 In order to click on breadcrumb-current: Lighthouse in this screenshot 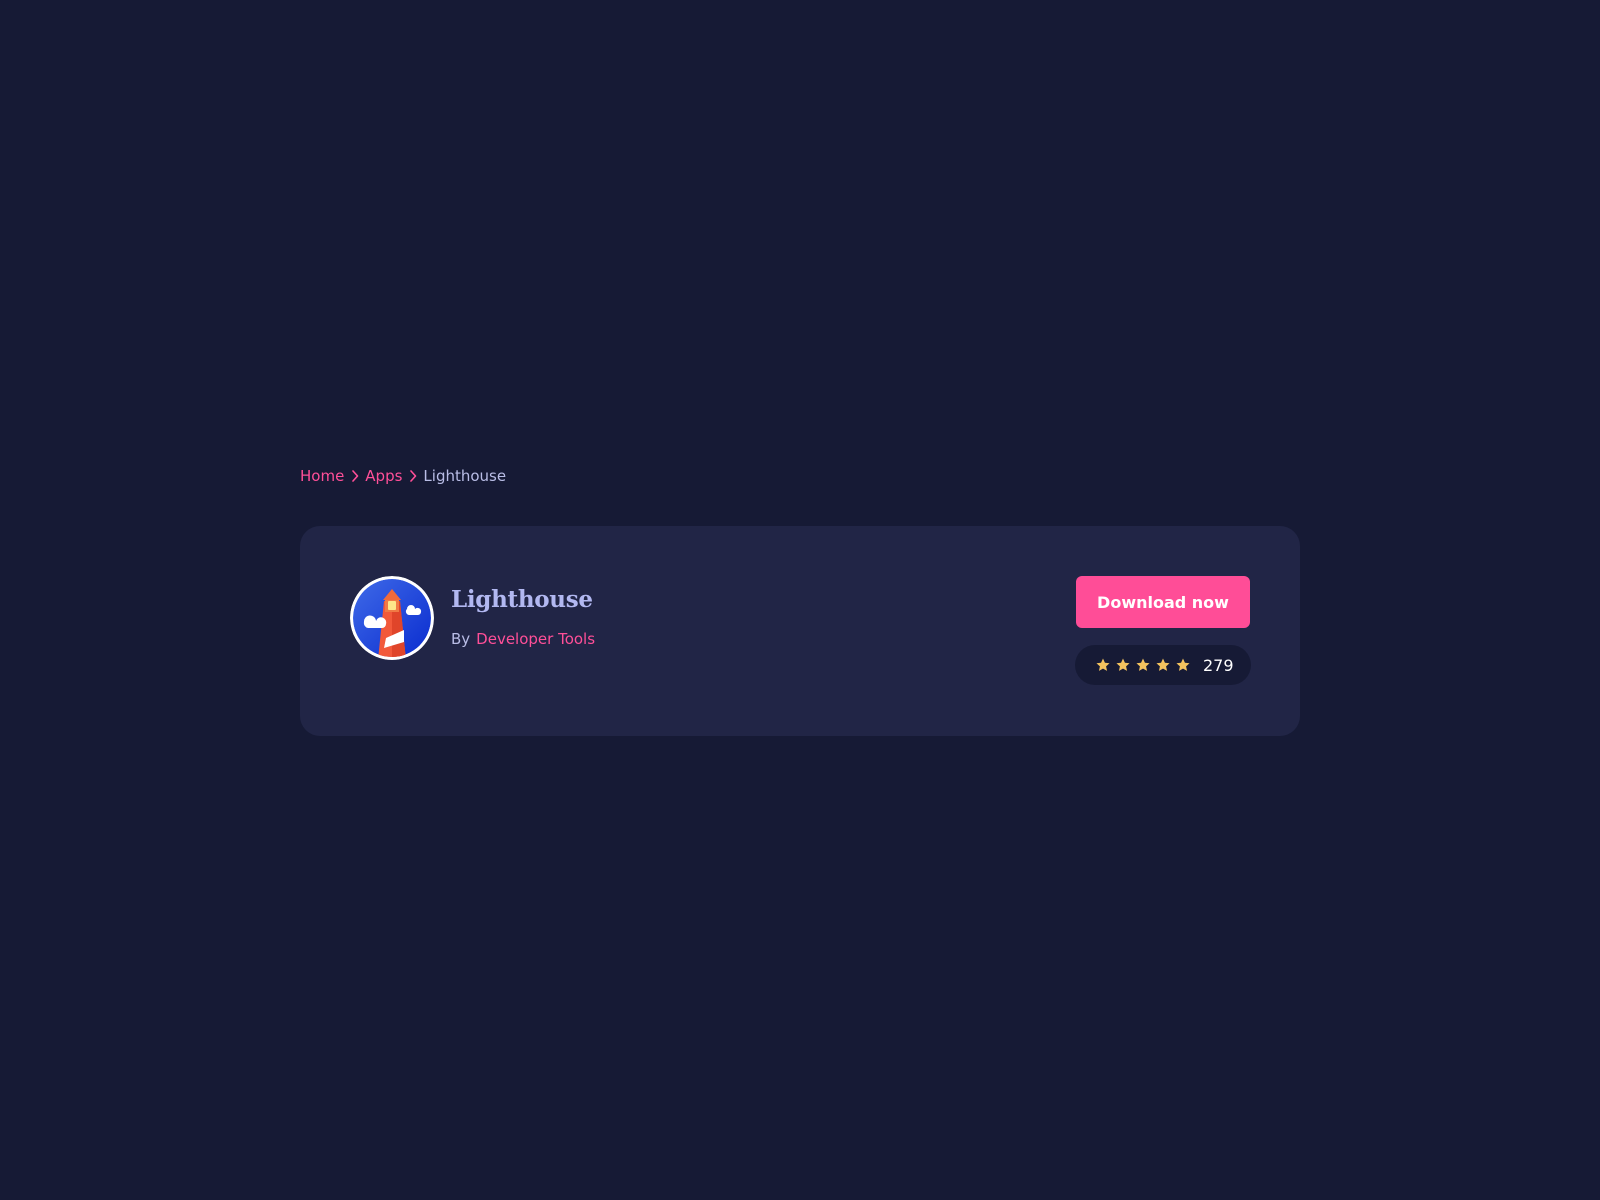, I will do `click(465, 476)`.